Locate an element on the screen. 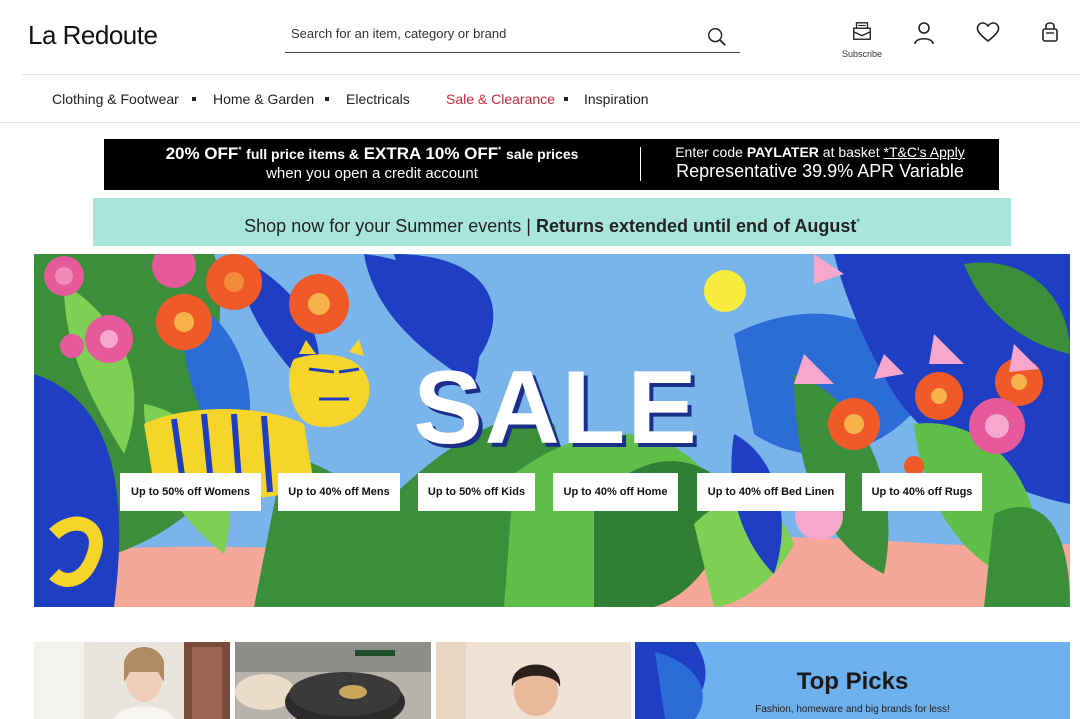 This screenshot has width=1080, height=719. user-icon is located at coordinates (924, 33).